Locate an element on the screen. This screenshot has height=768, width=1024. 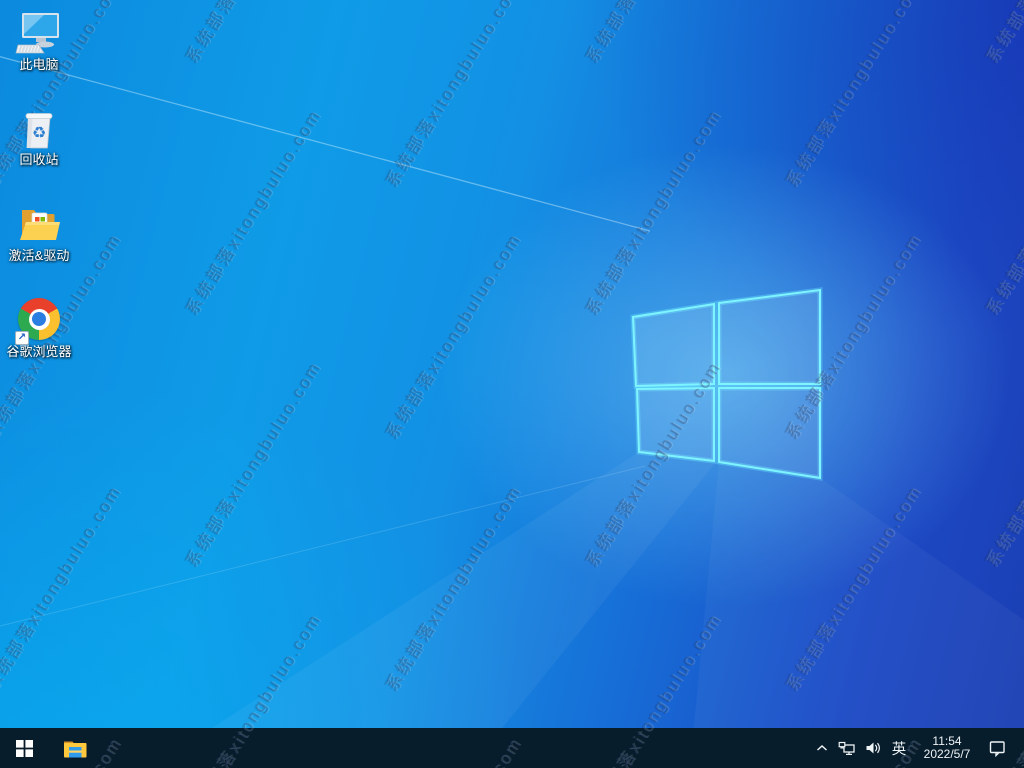
file-explorer-icon is located at coordinates (75, 749).